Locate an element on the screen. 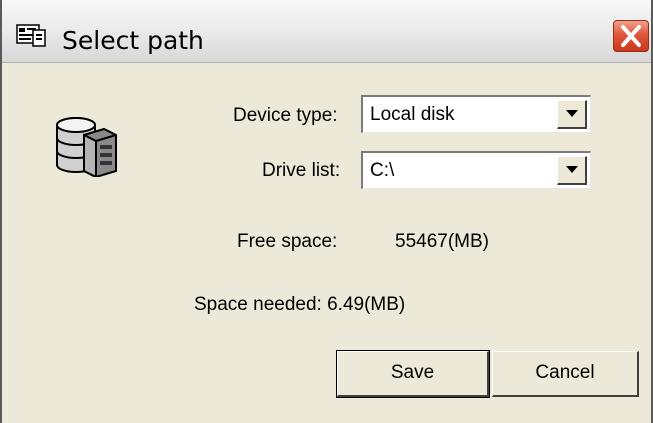 The height and width of the screenshot is (423, 653). drive-list-dropdown: C:\ is located at coordinates (476, 170).